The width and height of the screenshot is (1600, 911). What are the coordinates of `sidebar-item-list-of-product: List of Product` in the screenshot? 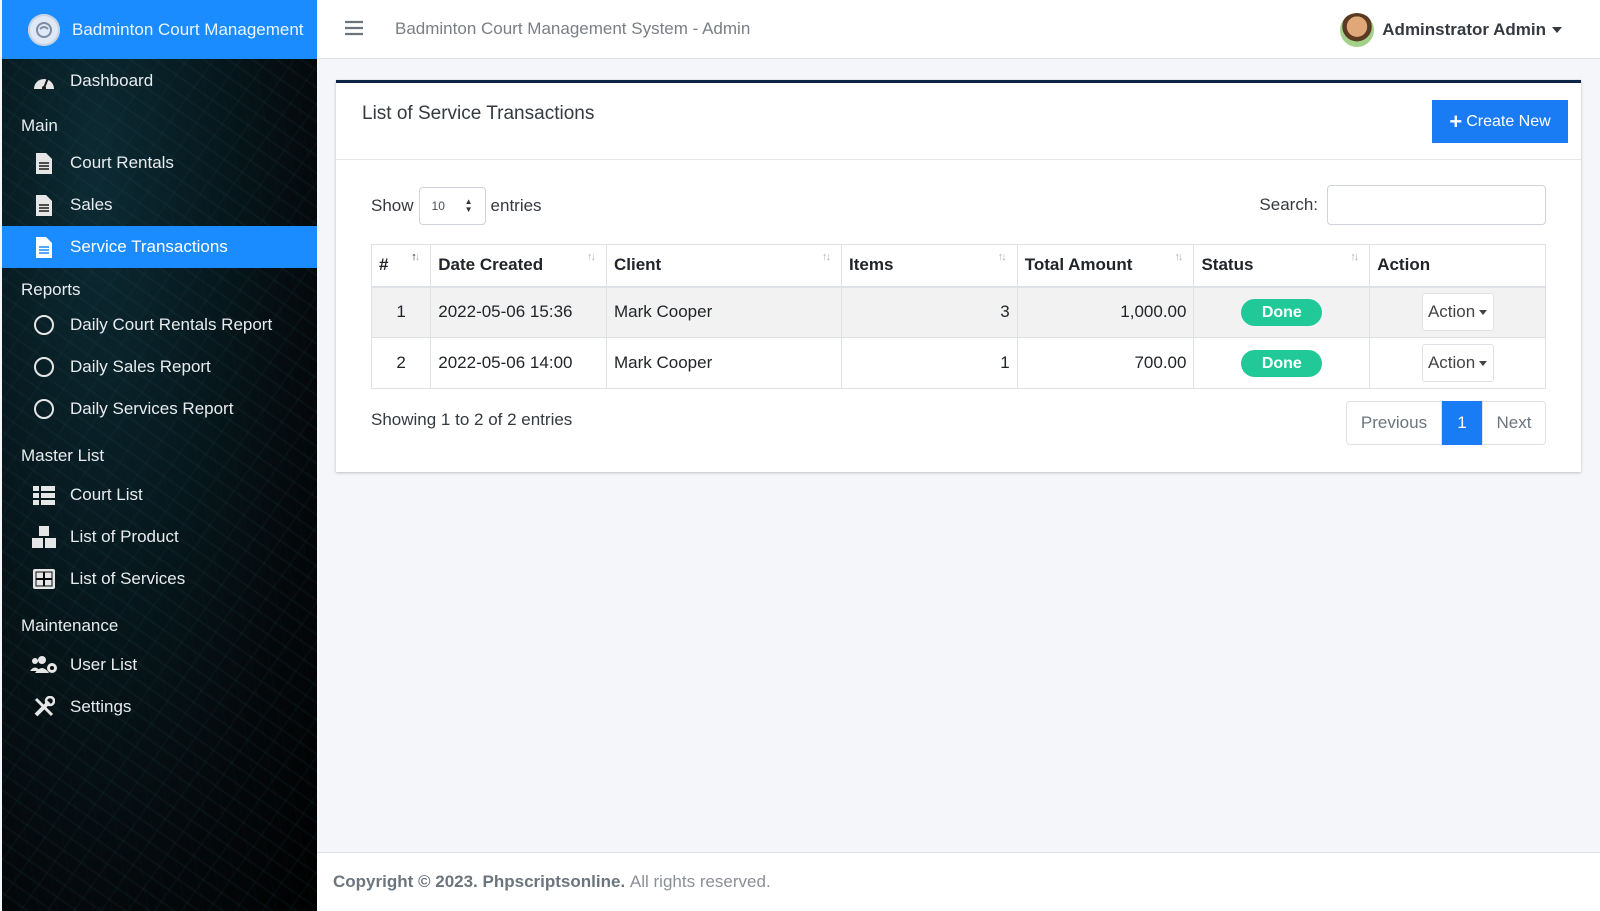 It's located at (159, 537).